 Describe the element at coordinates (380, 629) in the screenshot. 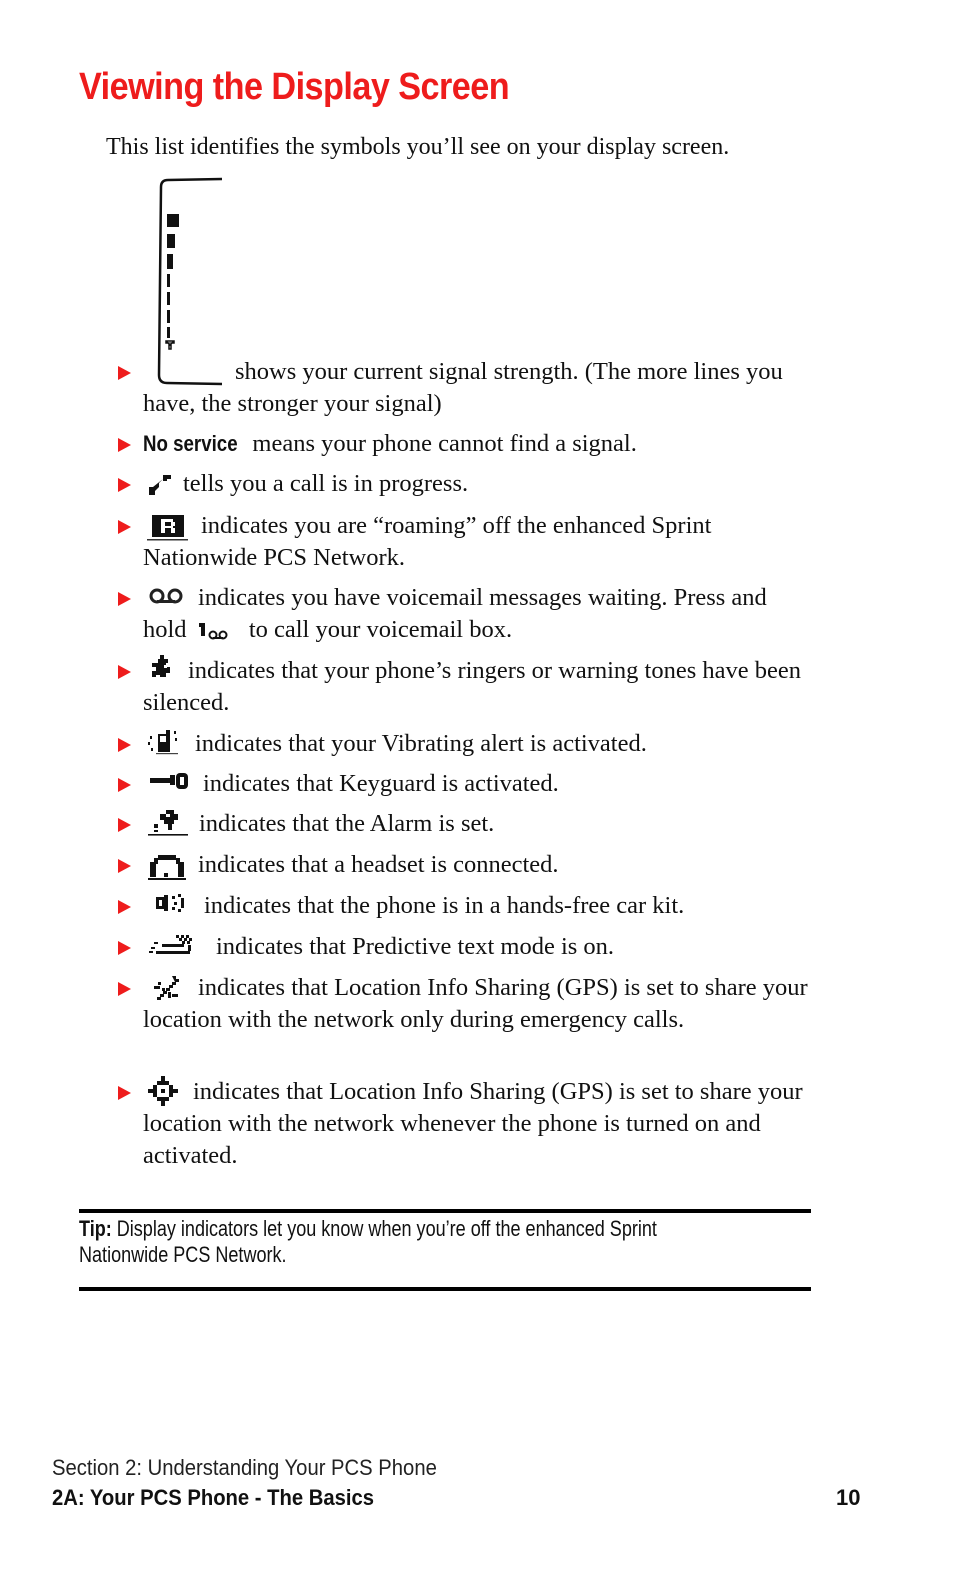

I see `item-text-continued: to call your voicemail box.` at that location.